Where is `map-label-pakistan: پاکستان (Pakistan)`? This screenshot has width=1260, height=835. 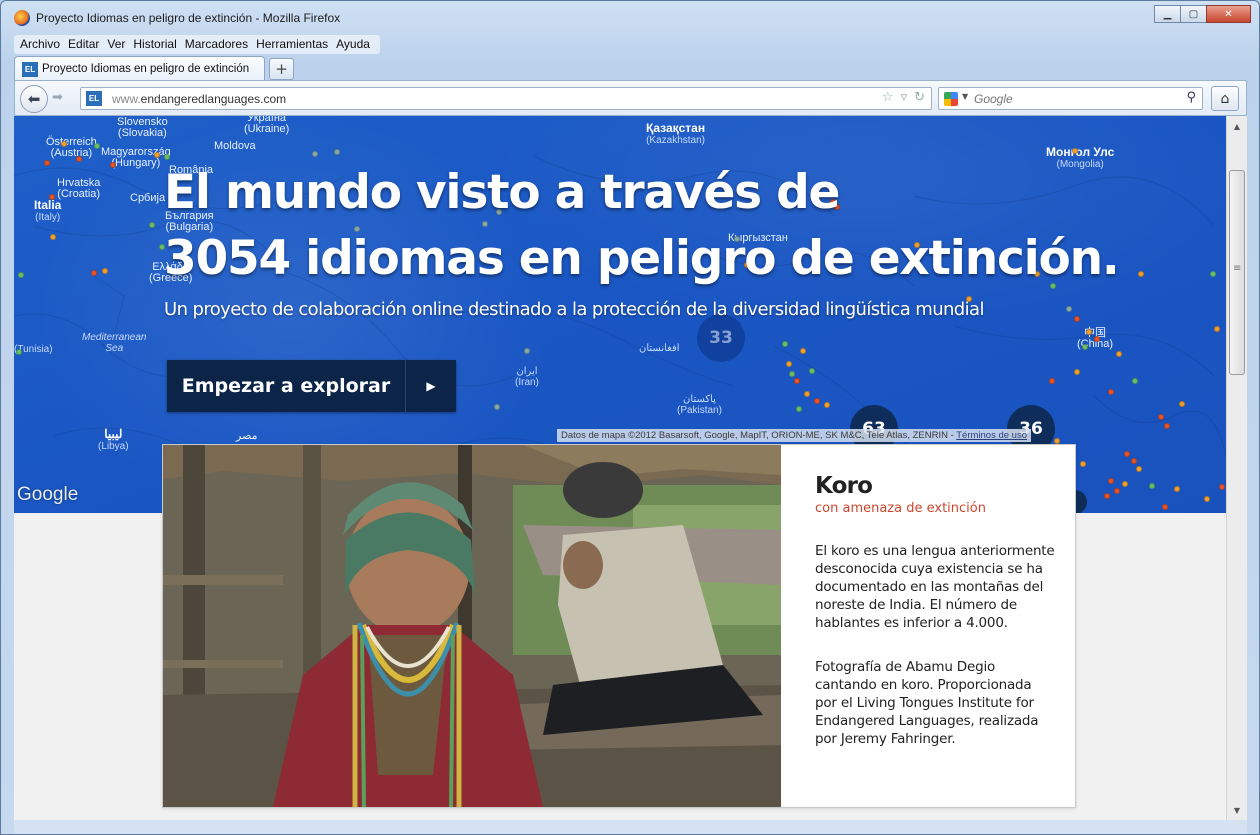 map-label-pakistan: پاکستان (Pakistan) is located at coordinates (700, 405).